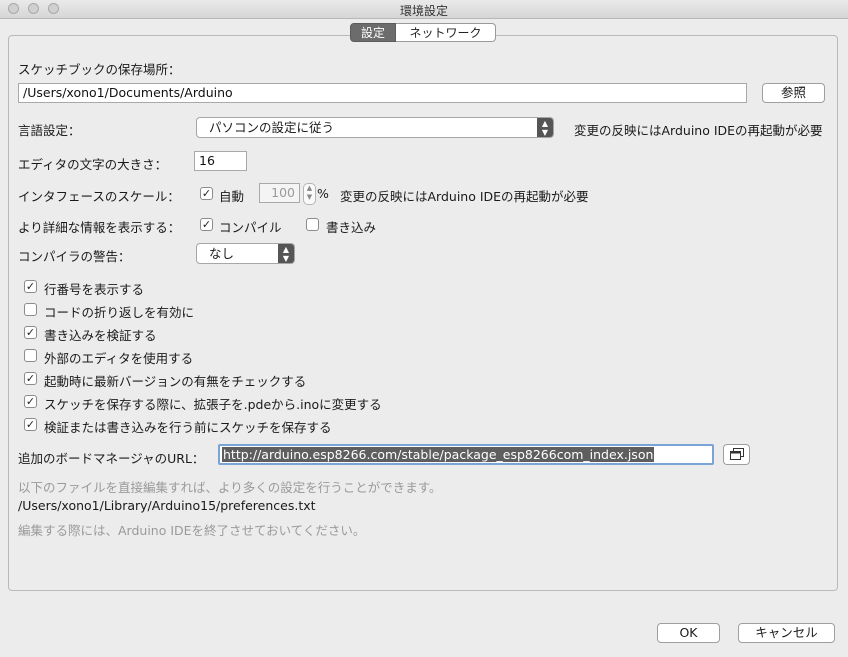 The height and width of the screenshot is (657, 848). What do you see at coordinates (94, 289) in the screenshot?
I see `option-label: 行番号を表示する` at bounding box center [94, 289].